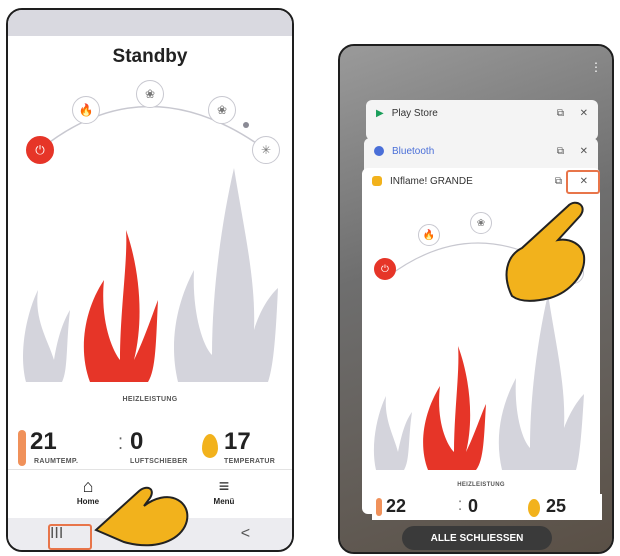 The width and height of the screenshot is (620, 556). I want to click on air-slider-icon: ⁚, so click(121, 444).